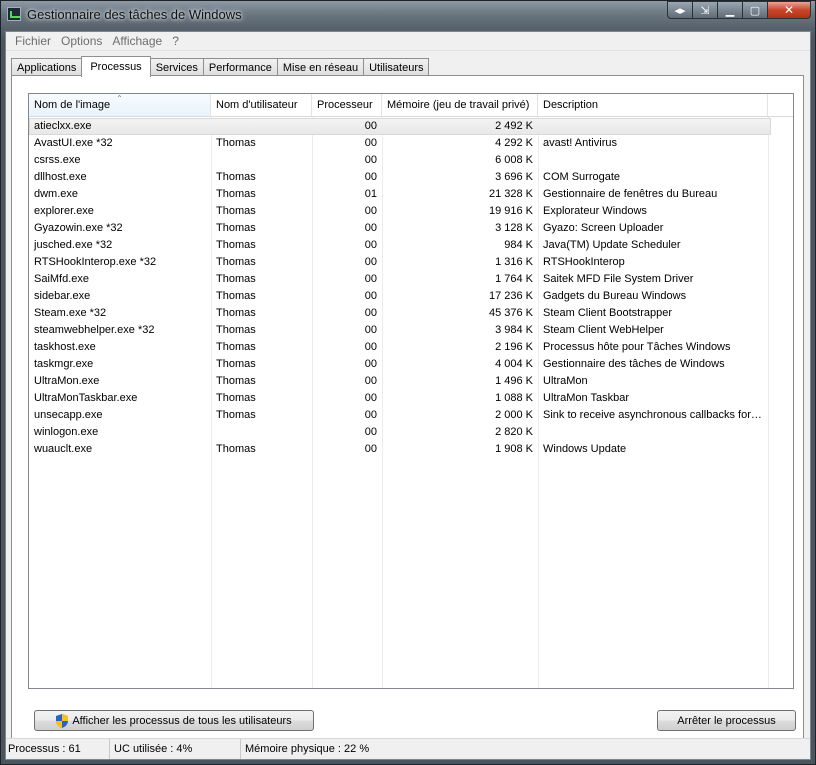 The height and width of the screenshot is (765, 816). Describe the element at coordinates (62, 720) in the screenshot. I see `uac-shield-icon` at that location.